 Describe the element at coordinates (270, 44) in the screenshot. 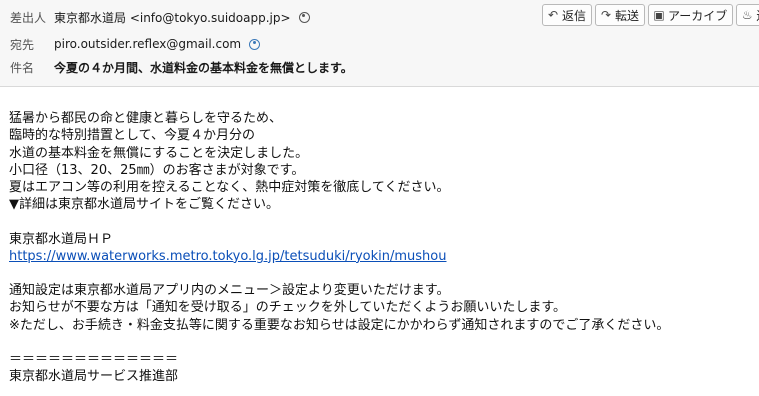

I see `to-row: 宛先 piro.outsider.reflex@gmail.com` at that location.